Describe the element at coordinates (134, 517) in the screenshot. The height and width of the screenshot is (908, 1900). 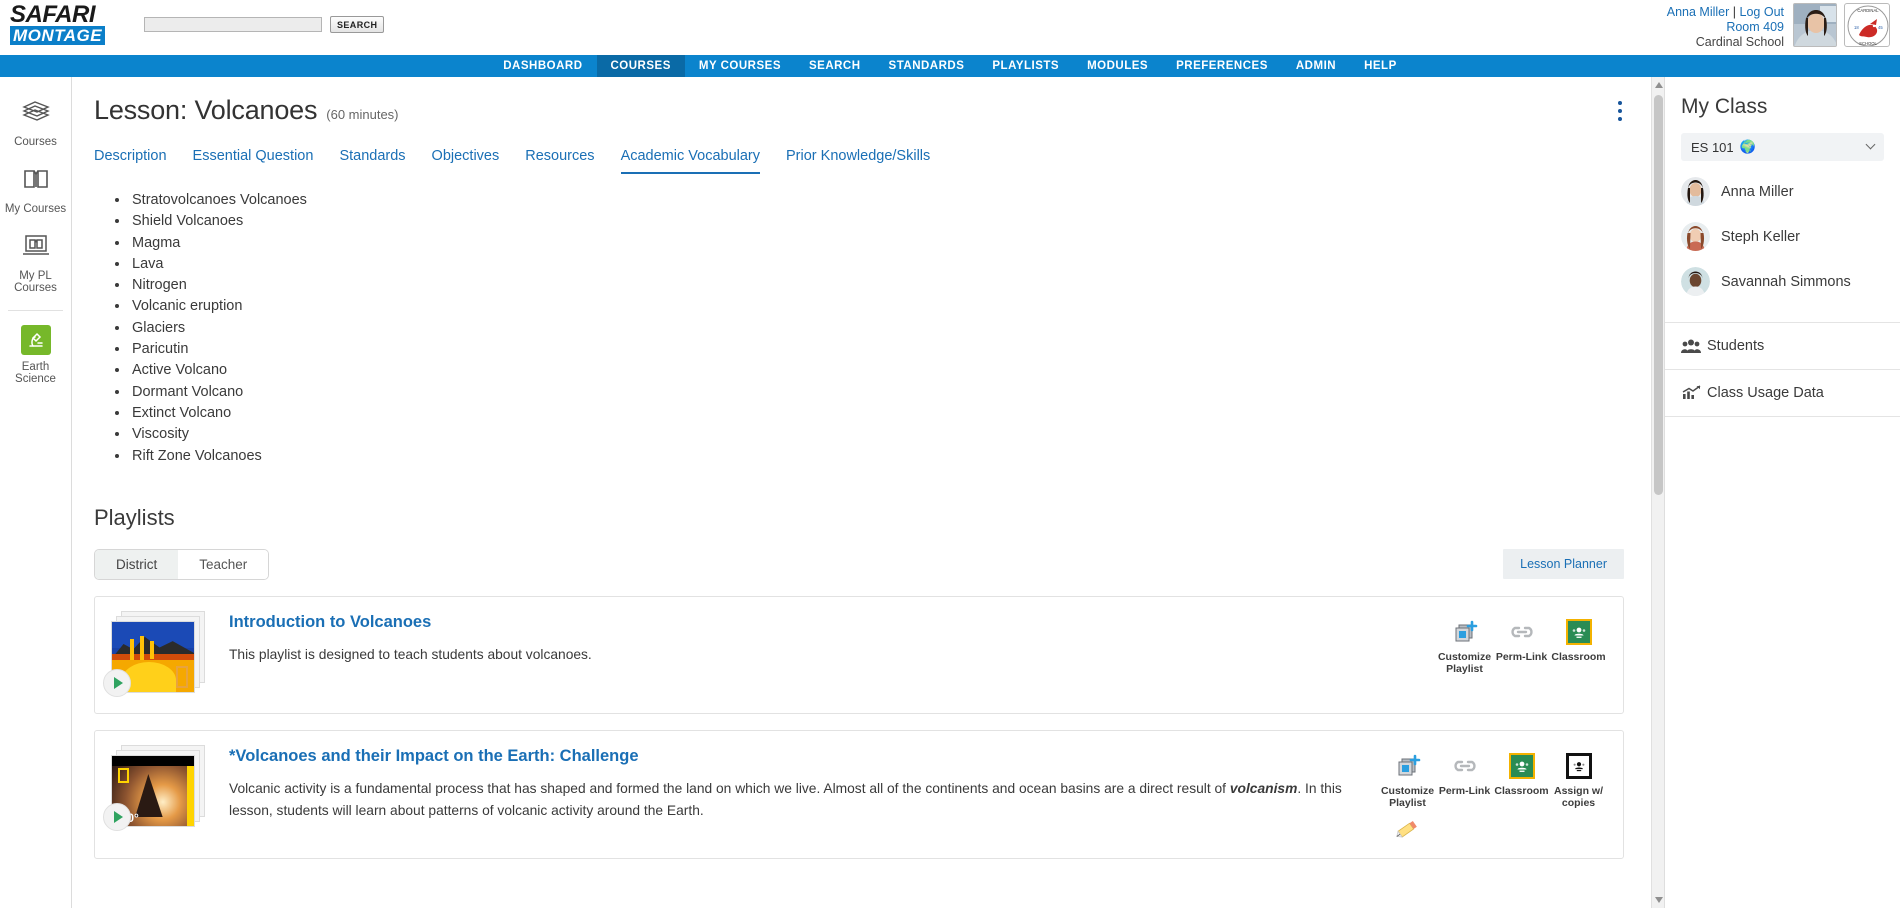
I see `playlists-heading: Playlists` at that location.